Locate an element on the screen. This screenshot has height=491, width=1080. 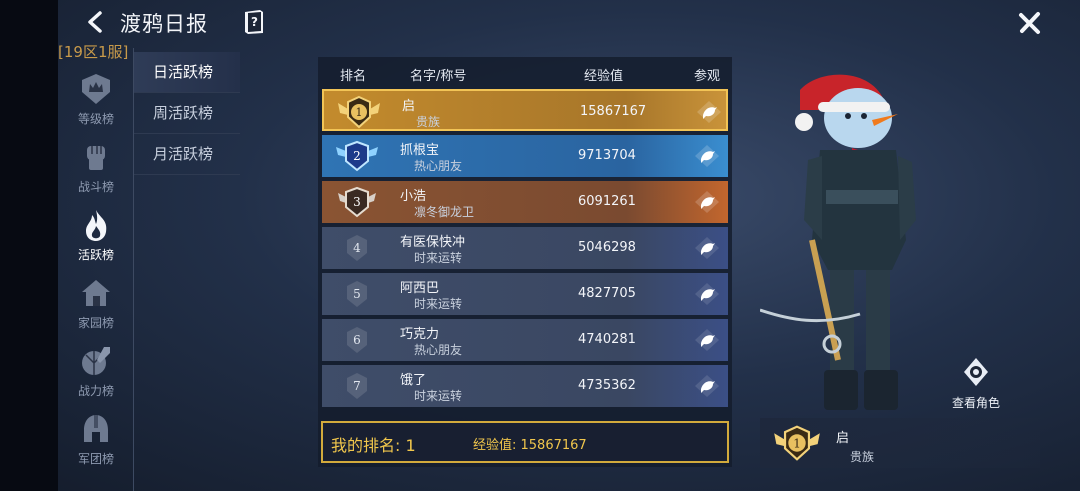
rank-number: 6 is located at coordinates (357, 340).